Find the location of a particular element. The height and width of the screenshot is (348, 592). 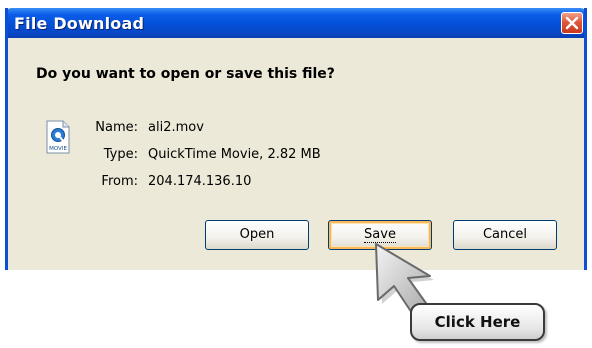

title-bar: File Download is located at coordinates (296, 23).